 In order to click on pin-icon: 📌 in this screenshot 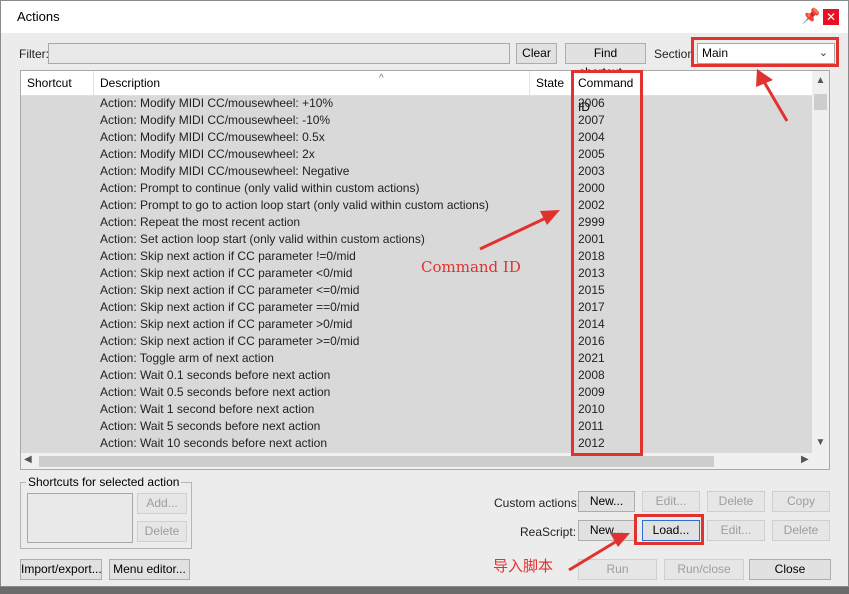, I will do `click(811, 17)`.